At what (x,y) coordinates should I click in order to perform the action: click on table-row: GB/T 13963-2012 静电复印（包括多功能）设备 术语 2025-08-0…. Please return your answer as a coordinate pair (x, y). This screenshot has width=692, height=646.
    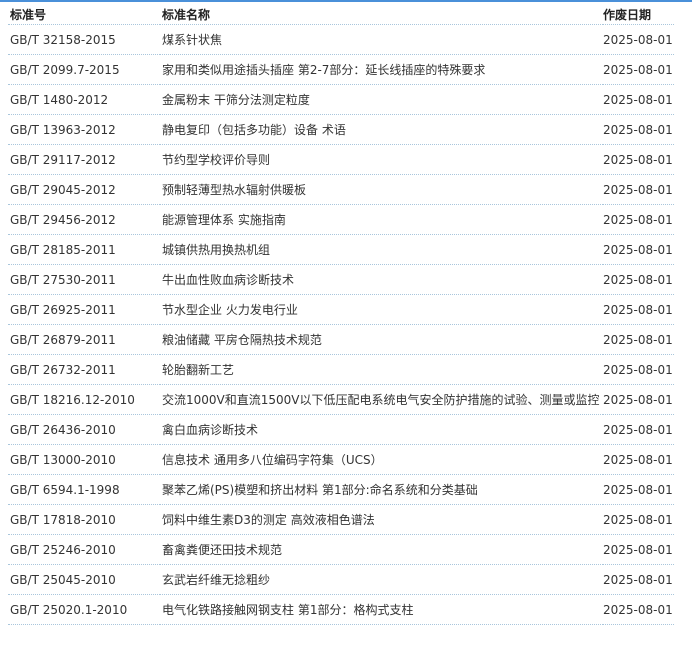
    Looking at the image, I should click on (341, 129).